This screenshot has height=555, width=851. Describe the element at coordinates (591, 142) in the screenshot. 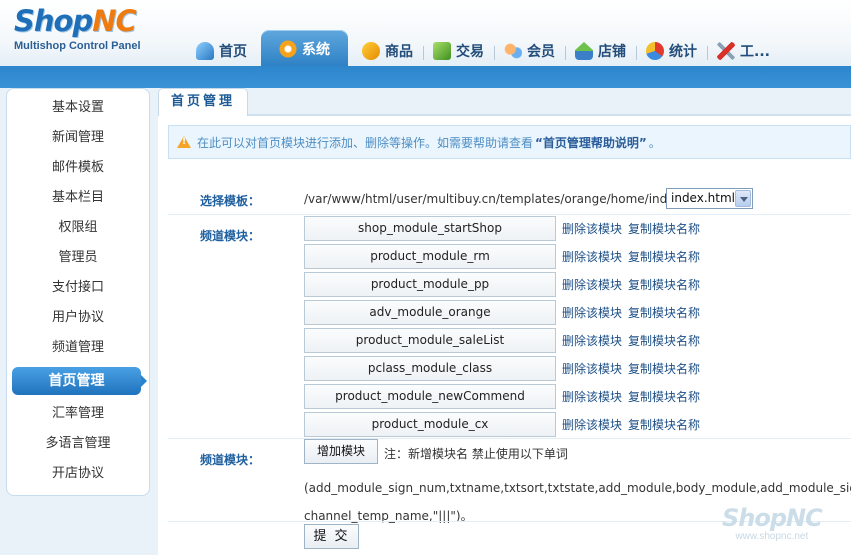

I see `help-link: “首页管理帮助说明”` at that location.